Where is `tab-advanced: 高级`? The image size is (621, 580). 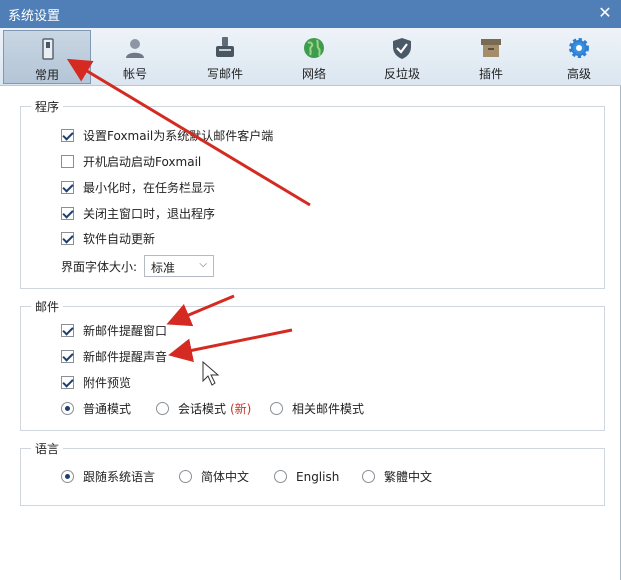 tab-advanced: 高级 is located at coordinates (578, 57).